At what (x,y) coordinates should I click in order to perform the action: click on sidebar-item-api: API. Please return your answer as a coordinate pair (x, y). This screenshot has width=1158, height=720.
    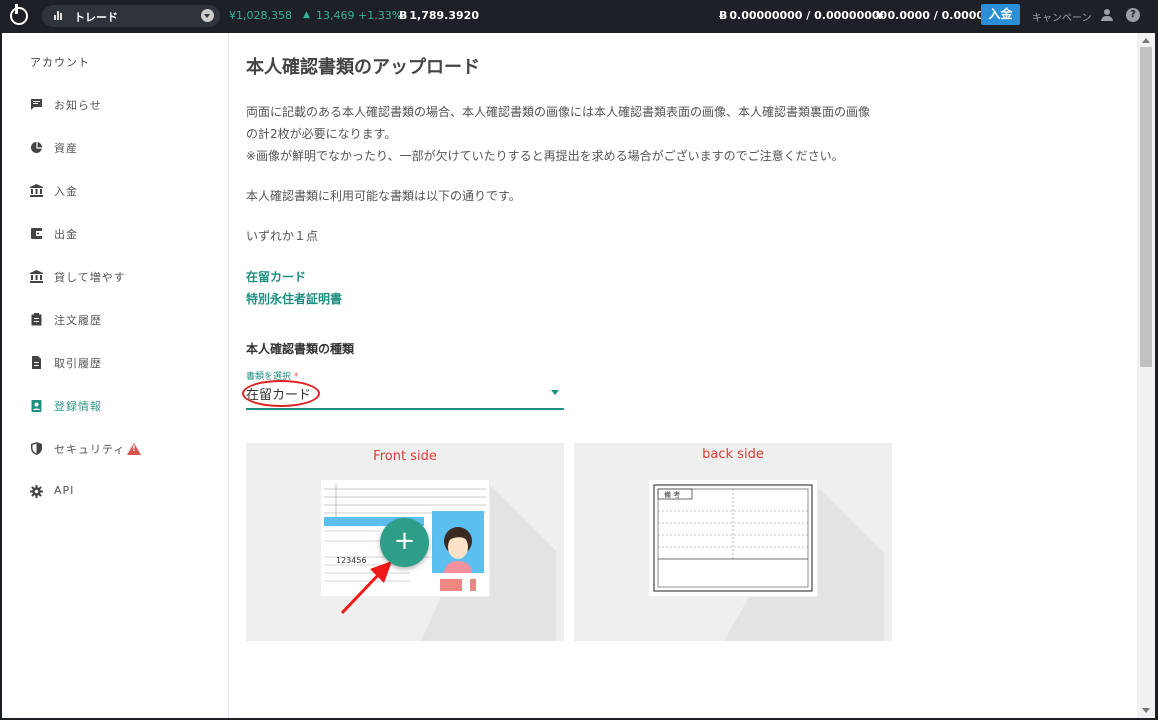
    Looking at the image, I should click on (125, 492).